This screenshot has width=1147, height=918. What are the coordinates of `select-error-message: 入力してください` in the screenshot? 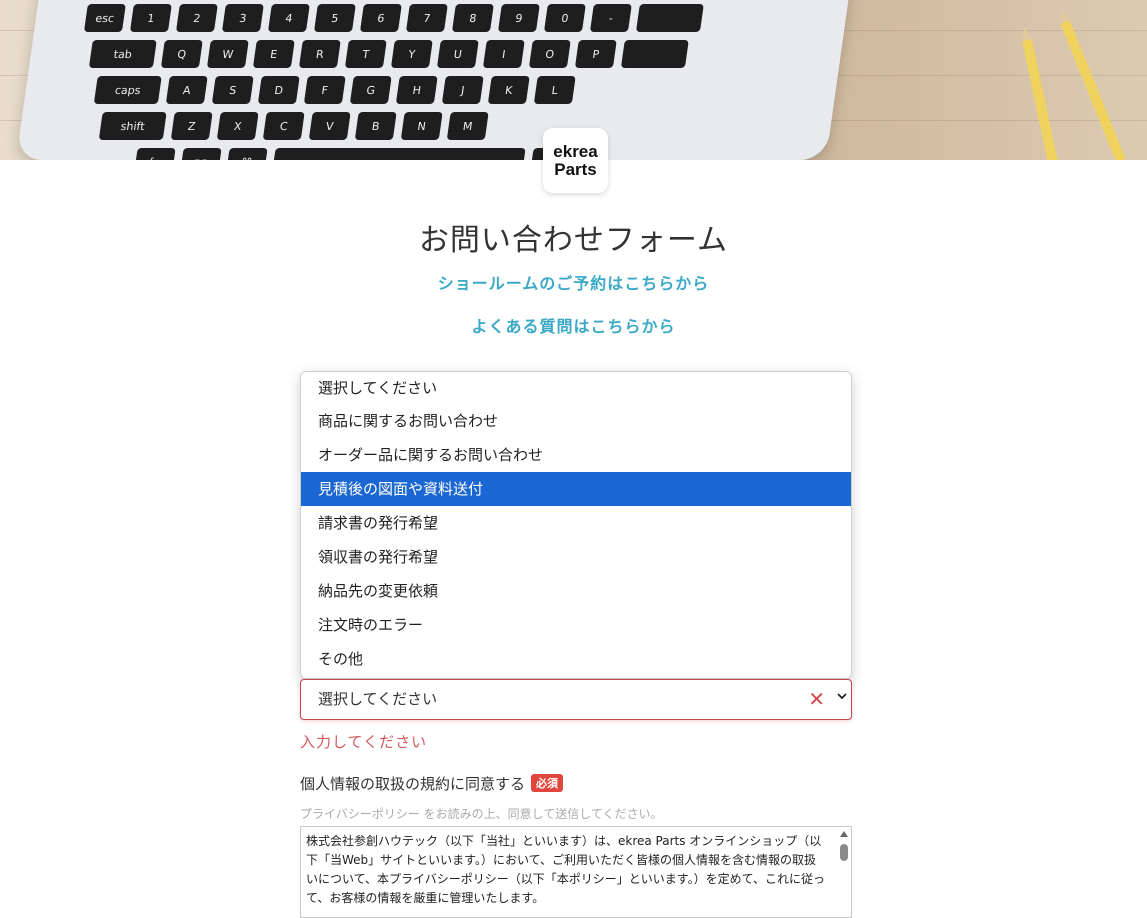 It's located at (364, 742).